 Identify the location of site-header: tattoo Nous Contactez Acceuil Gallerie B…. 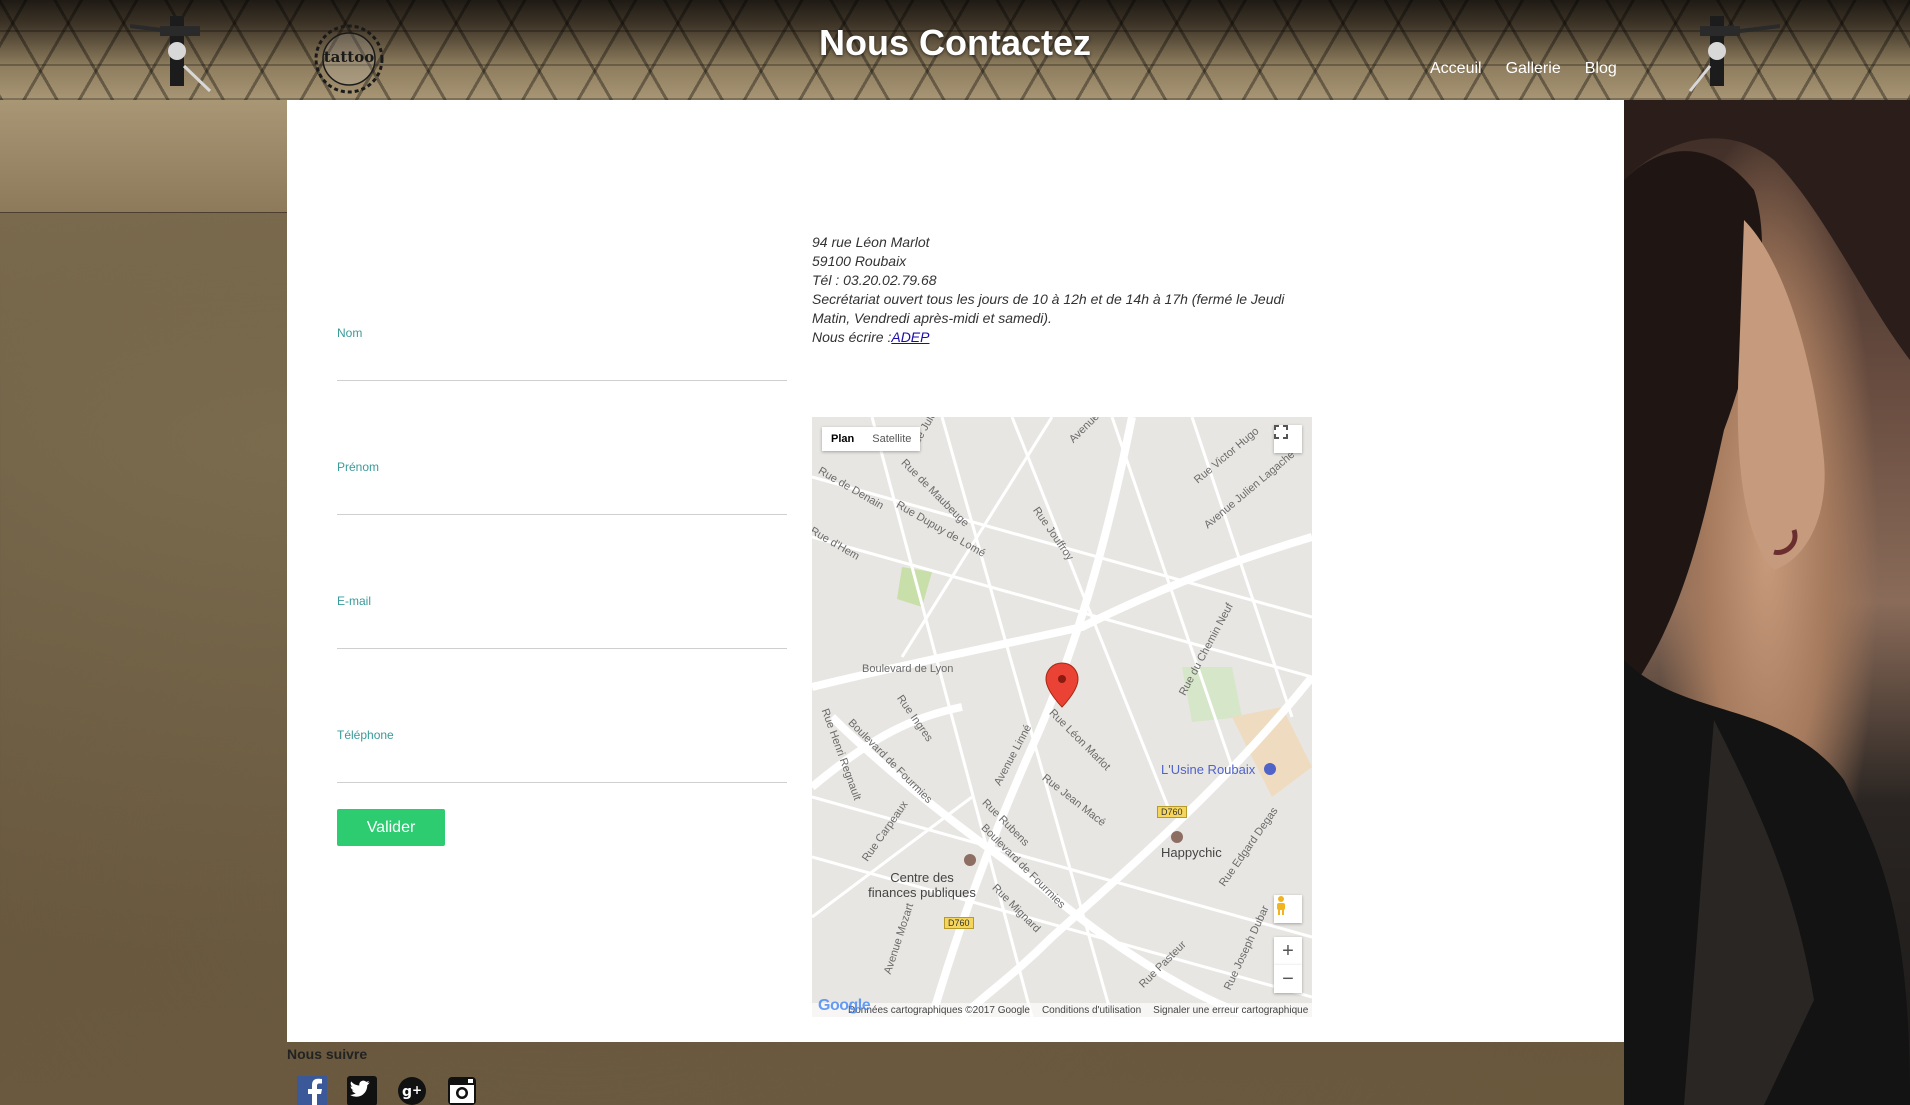
(955, 50).